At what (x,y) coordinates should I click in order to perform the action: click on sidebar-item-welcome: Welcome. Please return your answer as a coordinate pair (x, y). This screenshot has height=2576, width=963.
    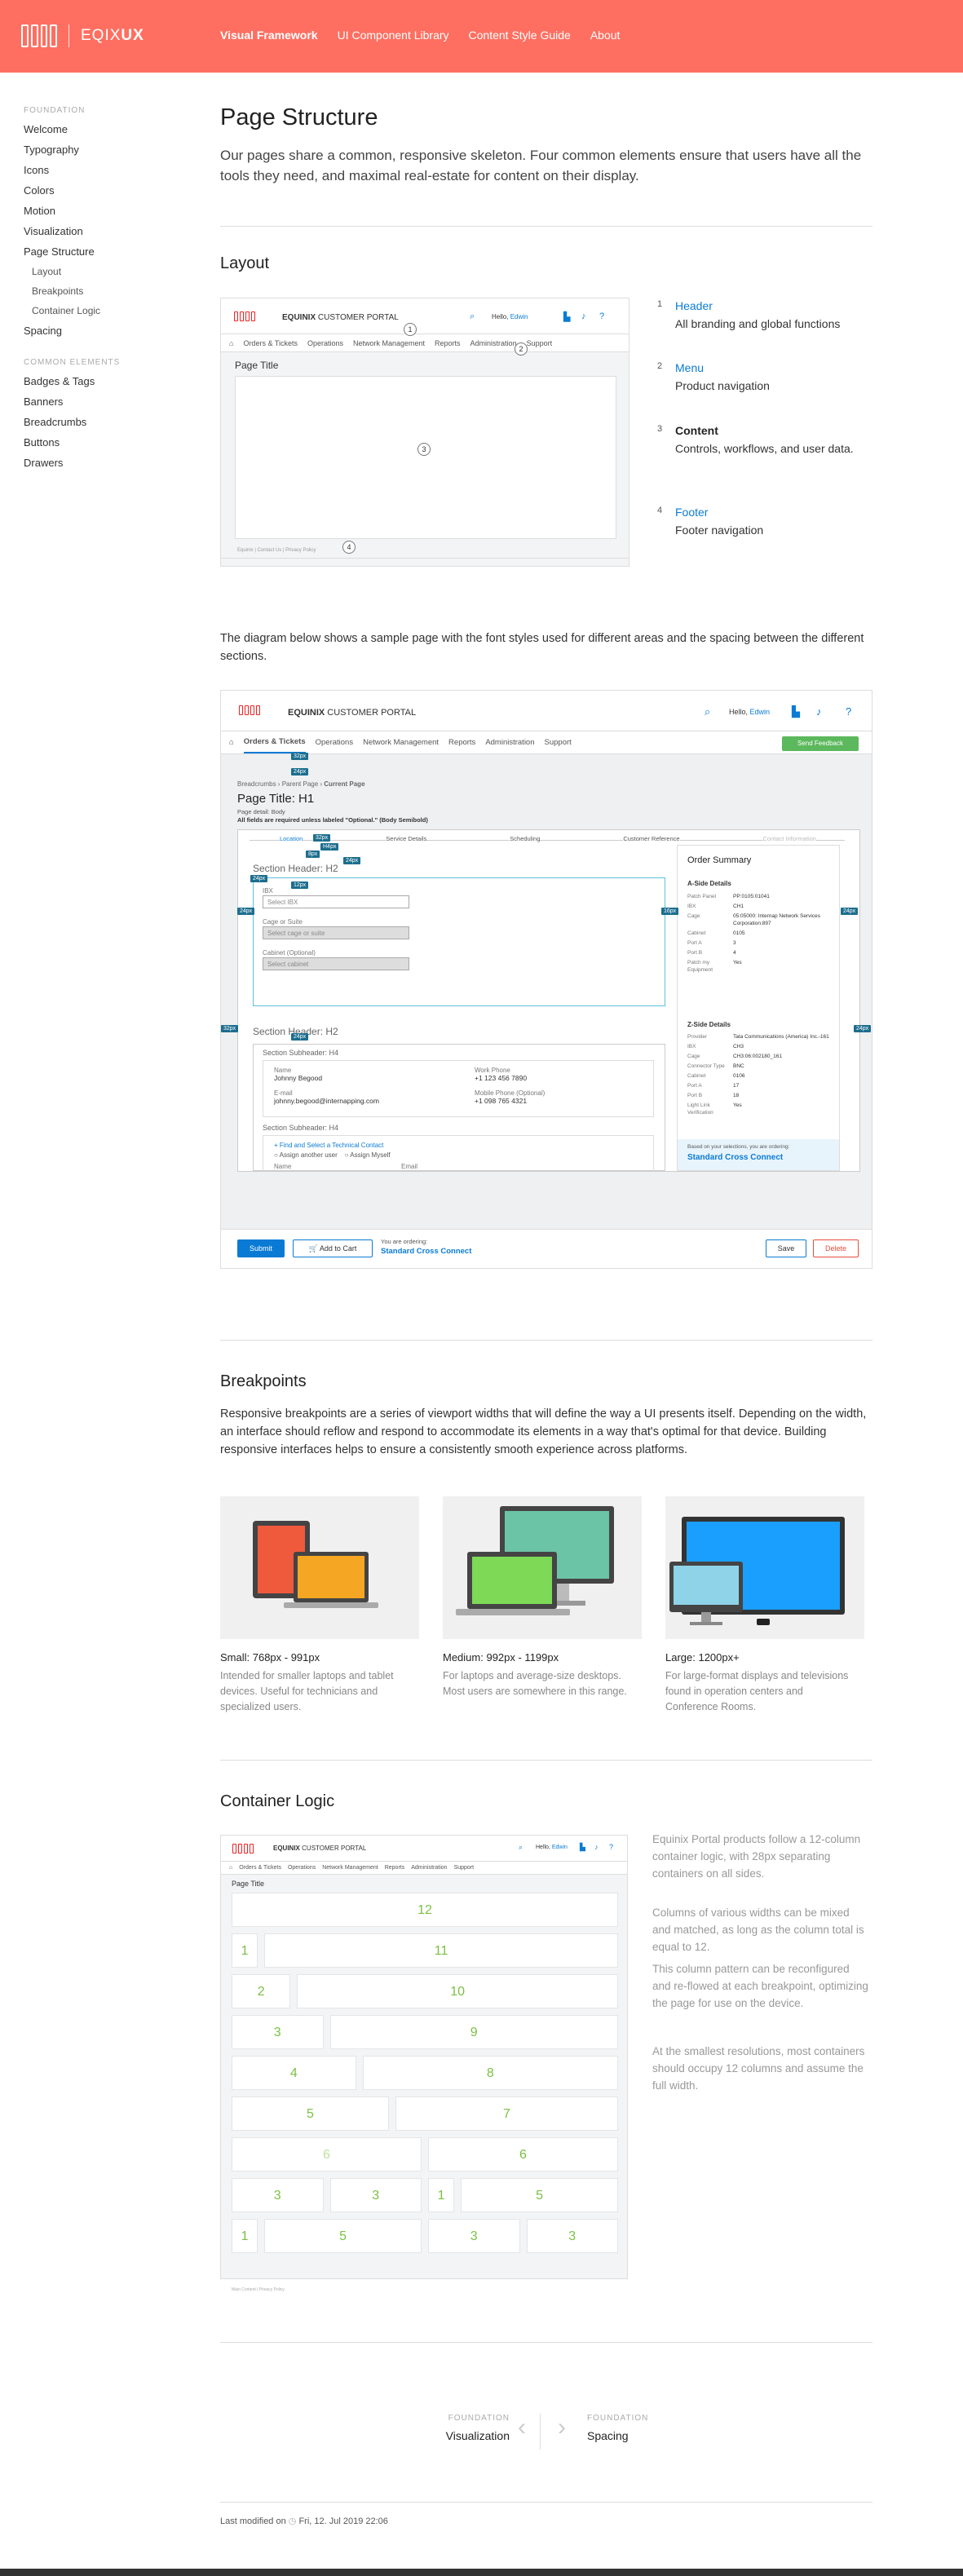
    Looking at the image, I should click on (105, 129).